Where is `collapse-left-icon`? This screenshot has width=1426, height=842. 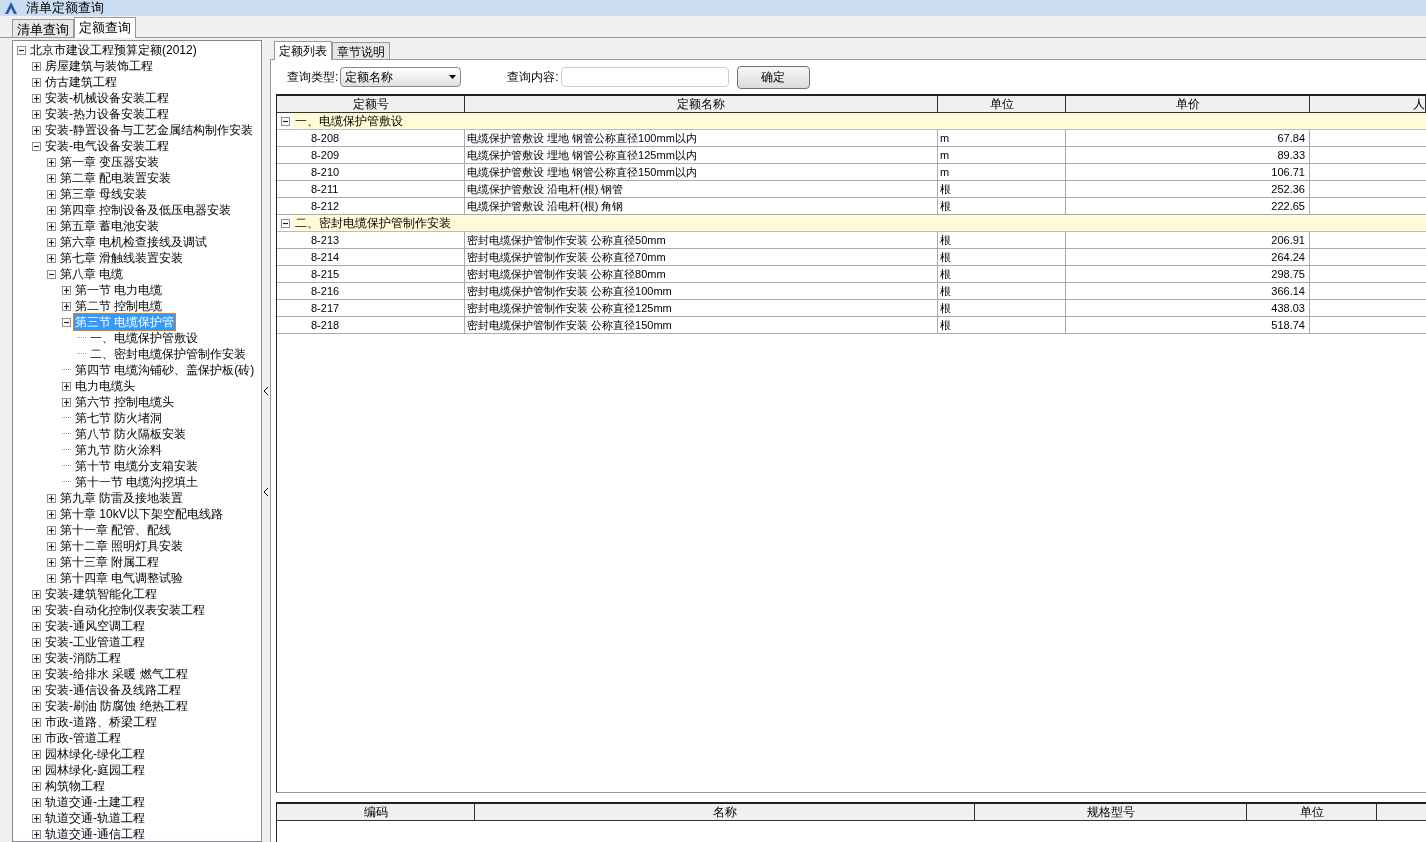 collapse-left-icon is located at coordinates (266, 390).